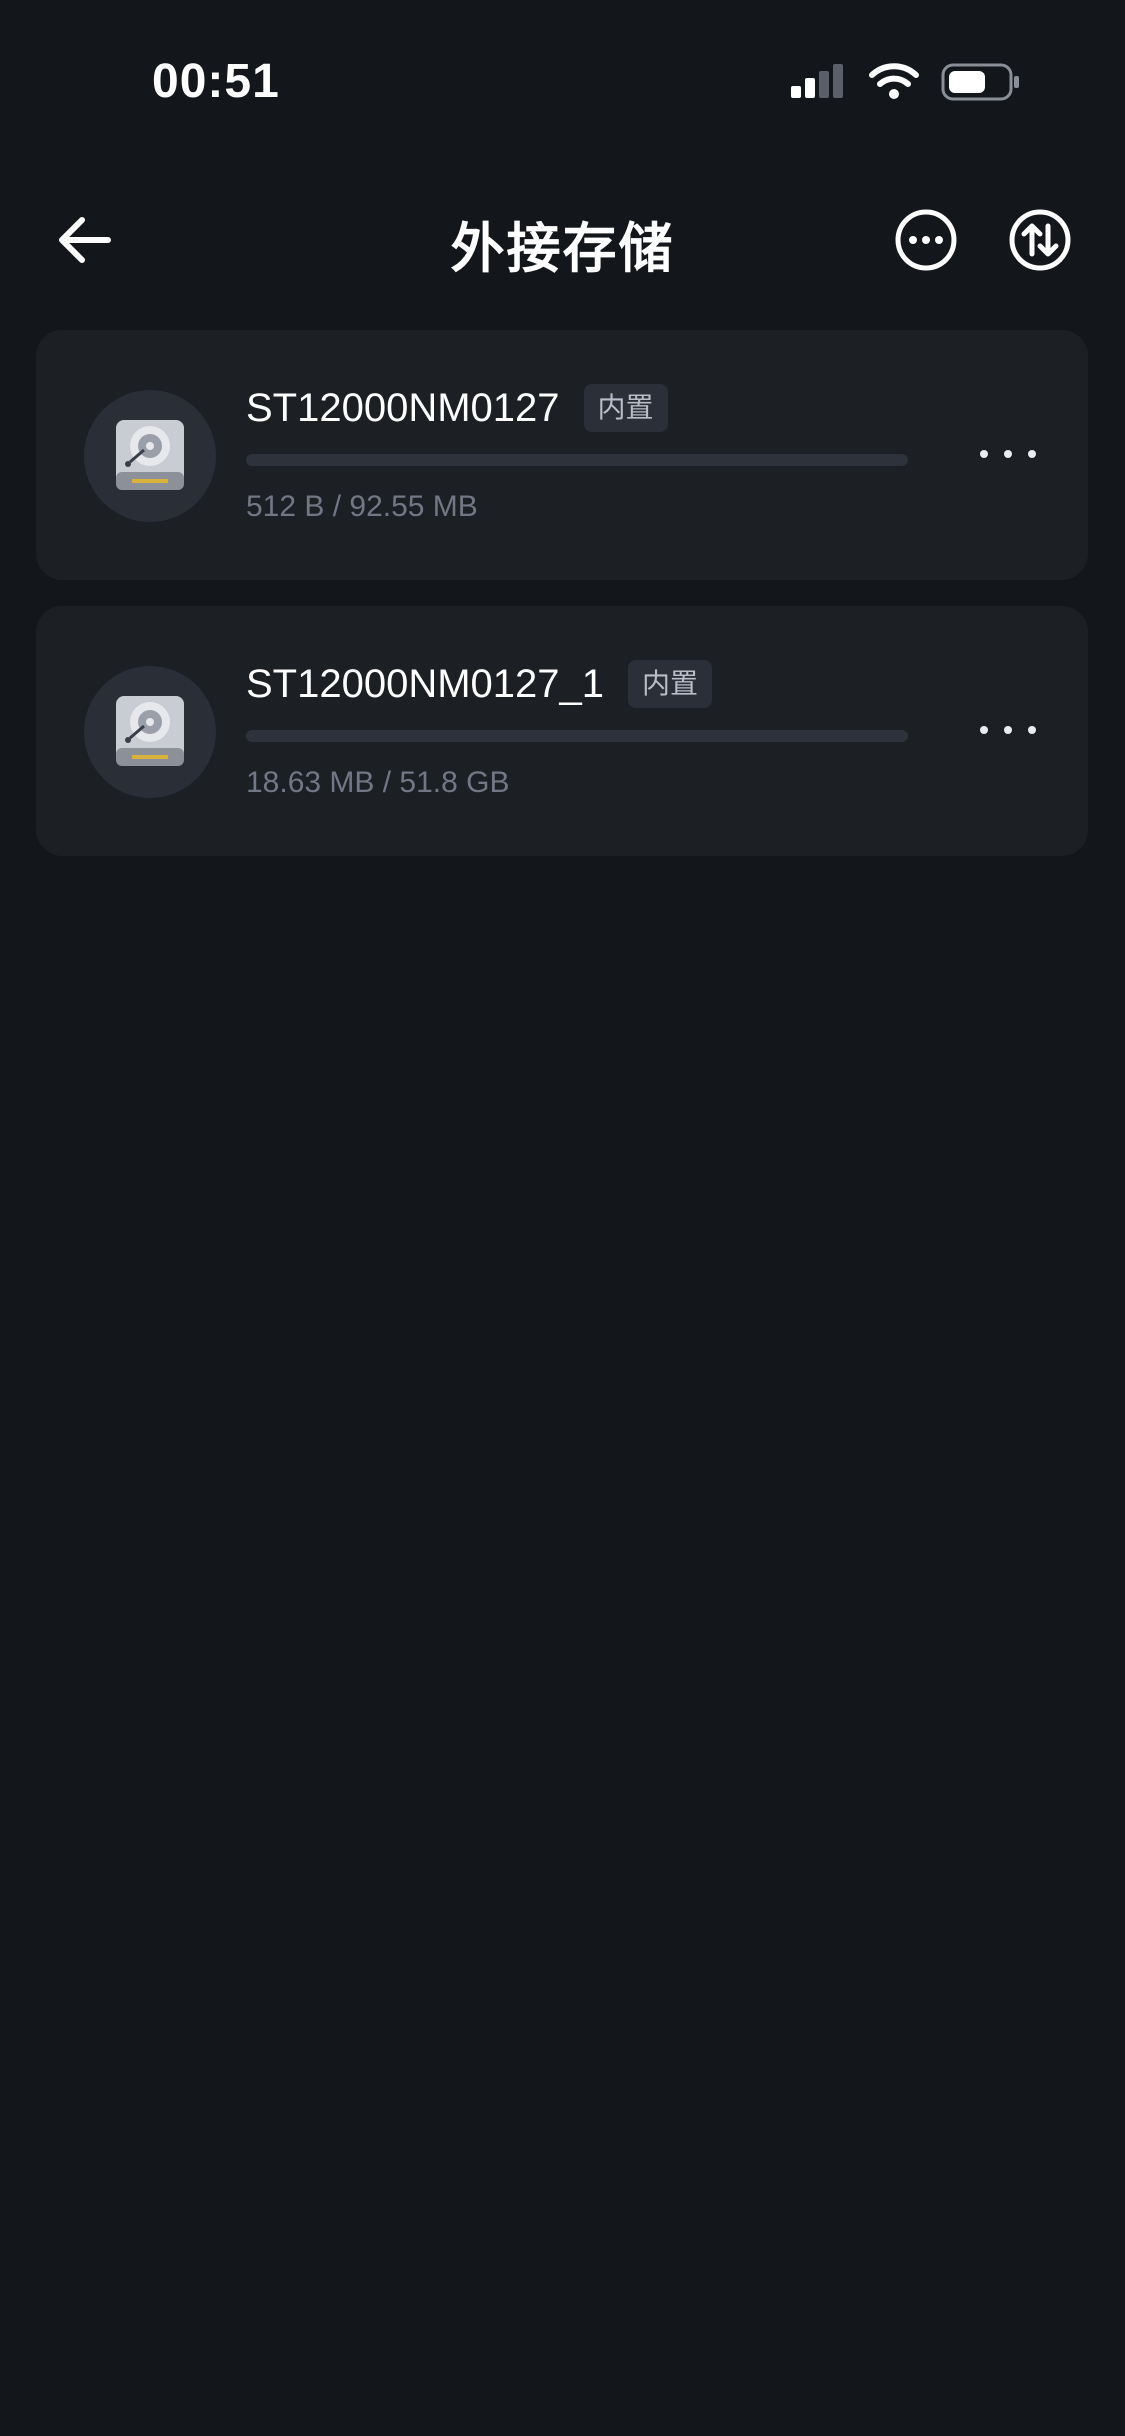 Image resolution: width=1125 pixels, height=2436 pixels. Describe the element at coordinates (562, 80) in the screenshot. I see `status-bar: 00:51` at that location.